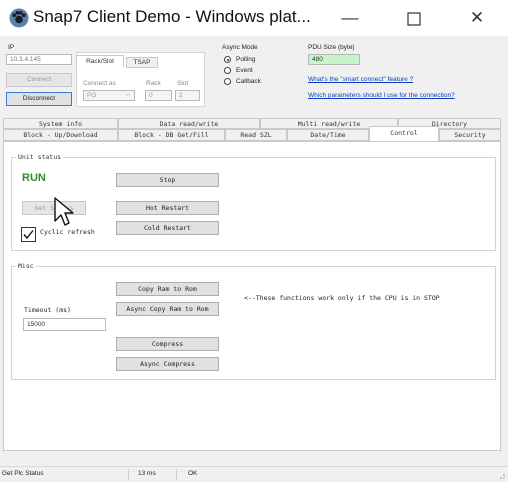 This screenshot has width=508, height=482. Describe the element at coordinates (171, 135) in the screenshot. I see `tab-block-db-get-fill: Block - DB Get/Fill` at that location.